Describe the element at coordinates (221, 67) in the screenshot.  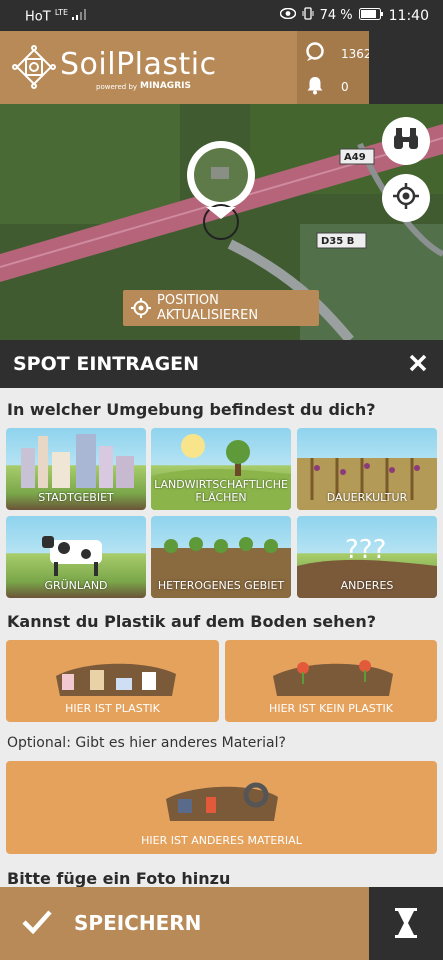
I see `app-header: SoilPlastic powered by MINAGRIS 1362 0` at that location.